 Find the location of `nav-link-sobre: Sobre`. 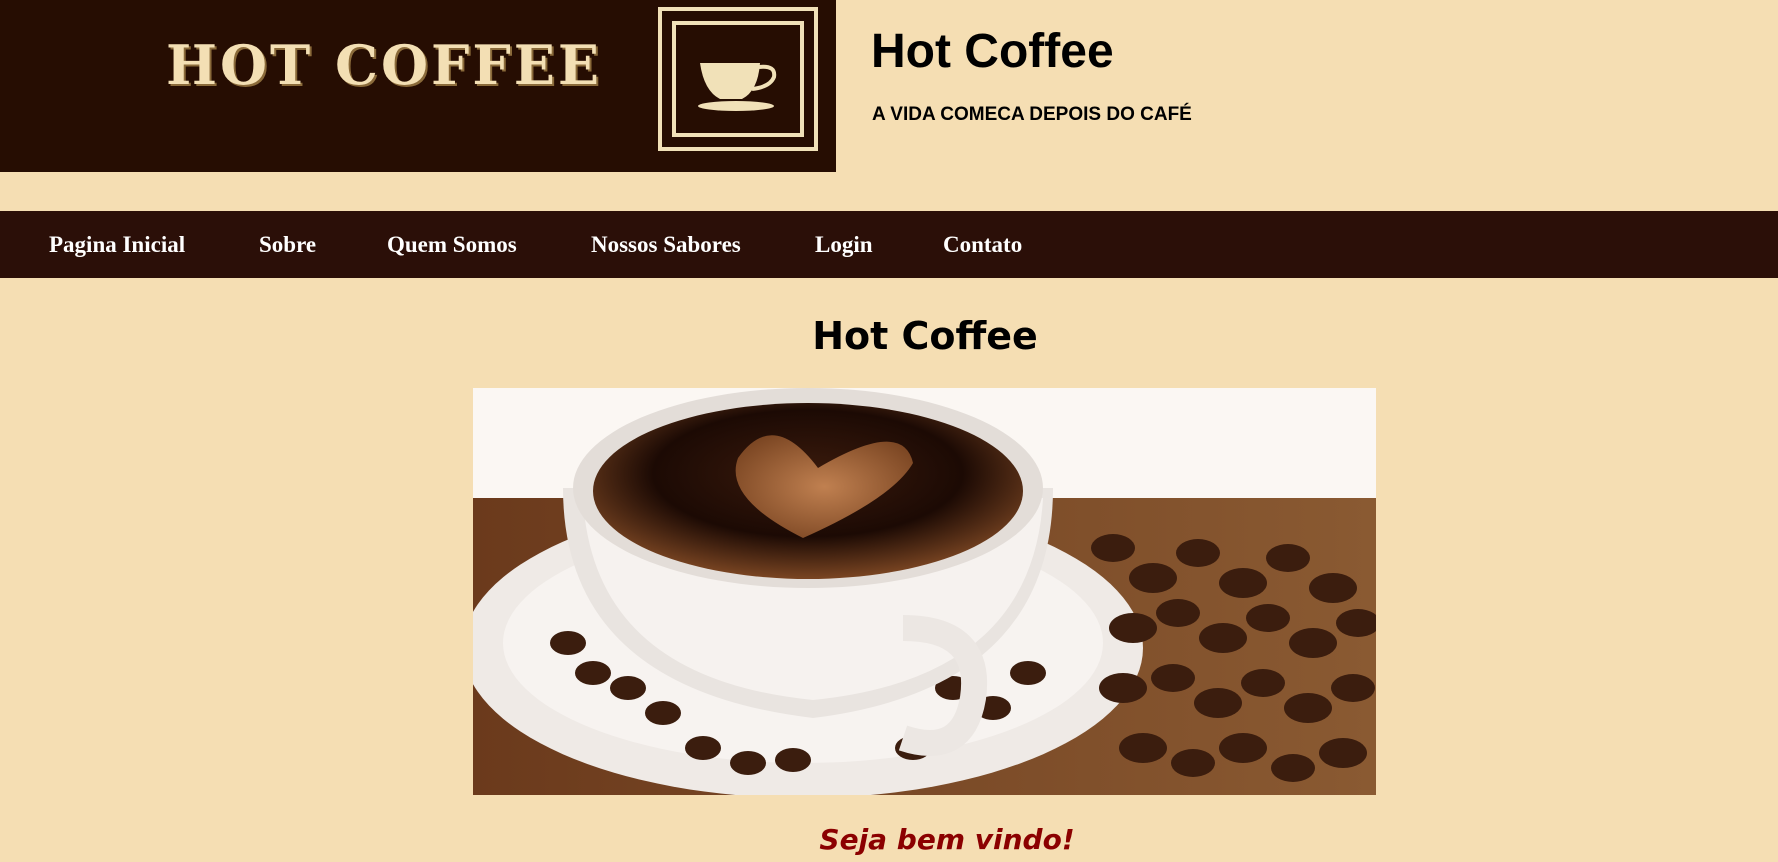

nav-link-sobre: Sobre is located at coordinates (287, 244).